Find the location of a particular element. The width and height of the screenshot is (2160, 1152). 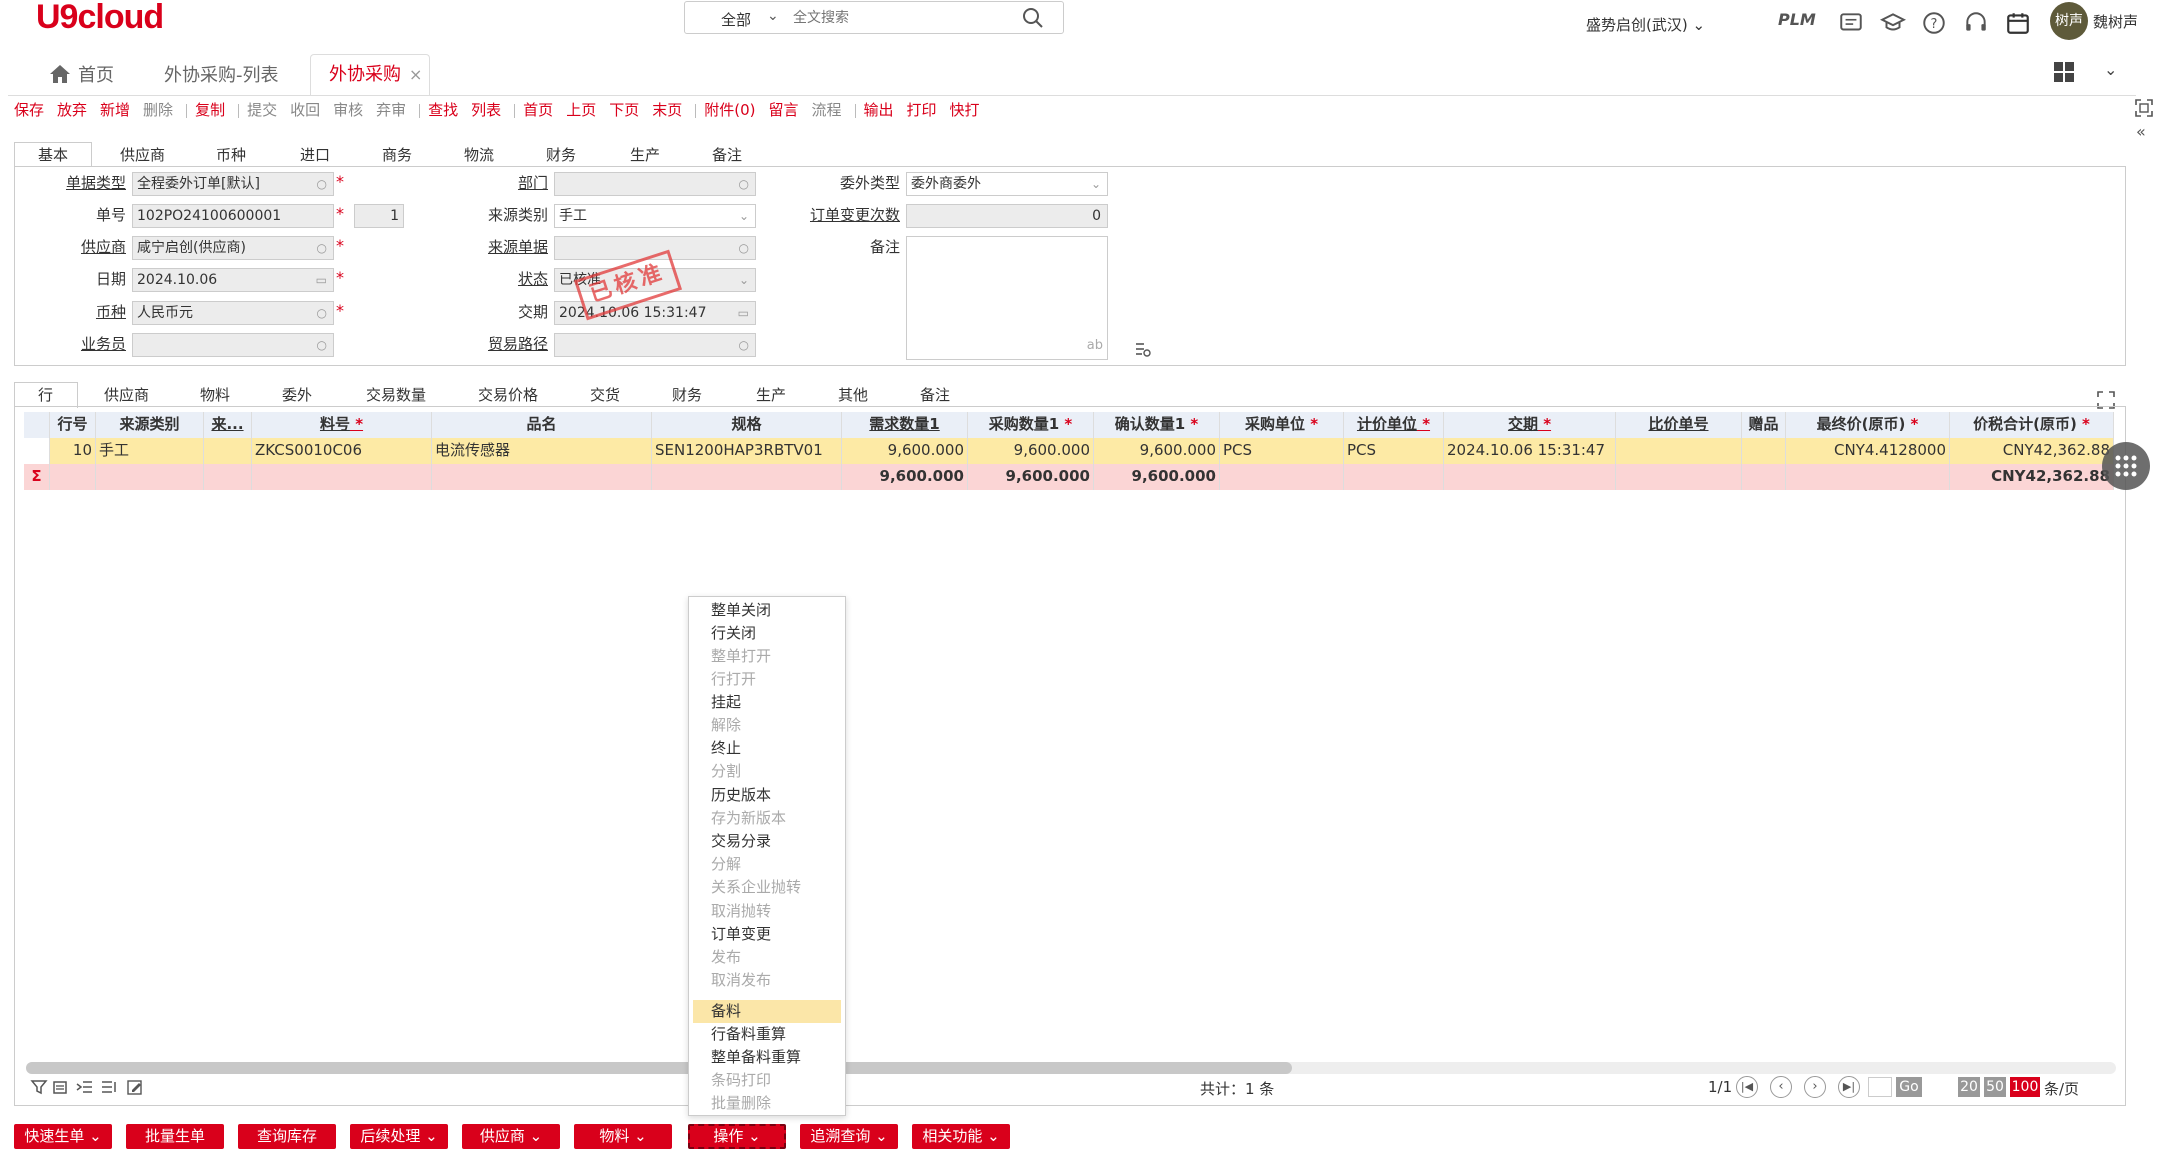

menu-item-suspend: 挂起 is located at coordinates (767, 702).